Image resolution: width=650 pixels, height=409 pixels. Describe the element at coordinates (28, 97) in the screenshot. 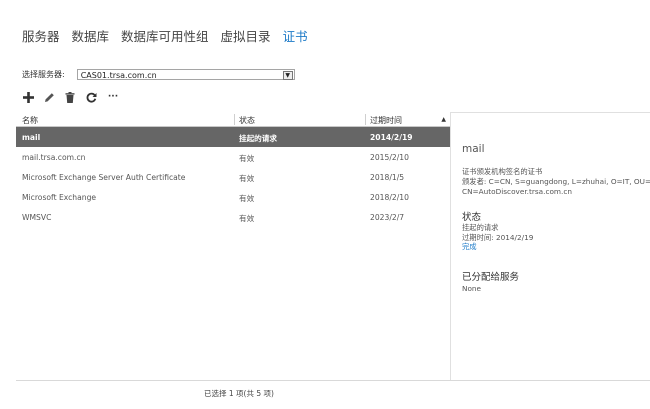

I see `plus-icon` at that location.